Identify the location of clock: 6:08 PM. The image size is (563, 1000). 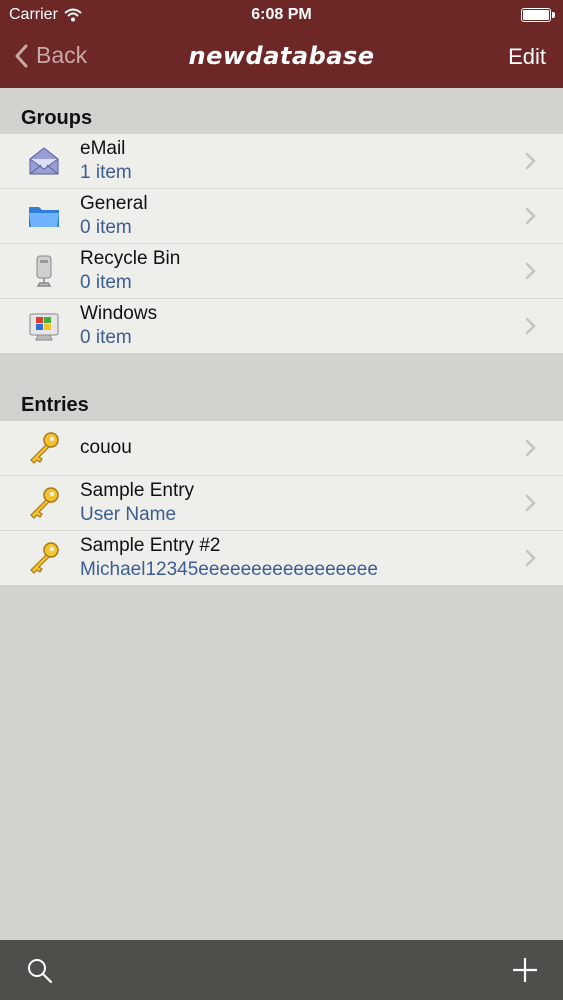
(281, 14).